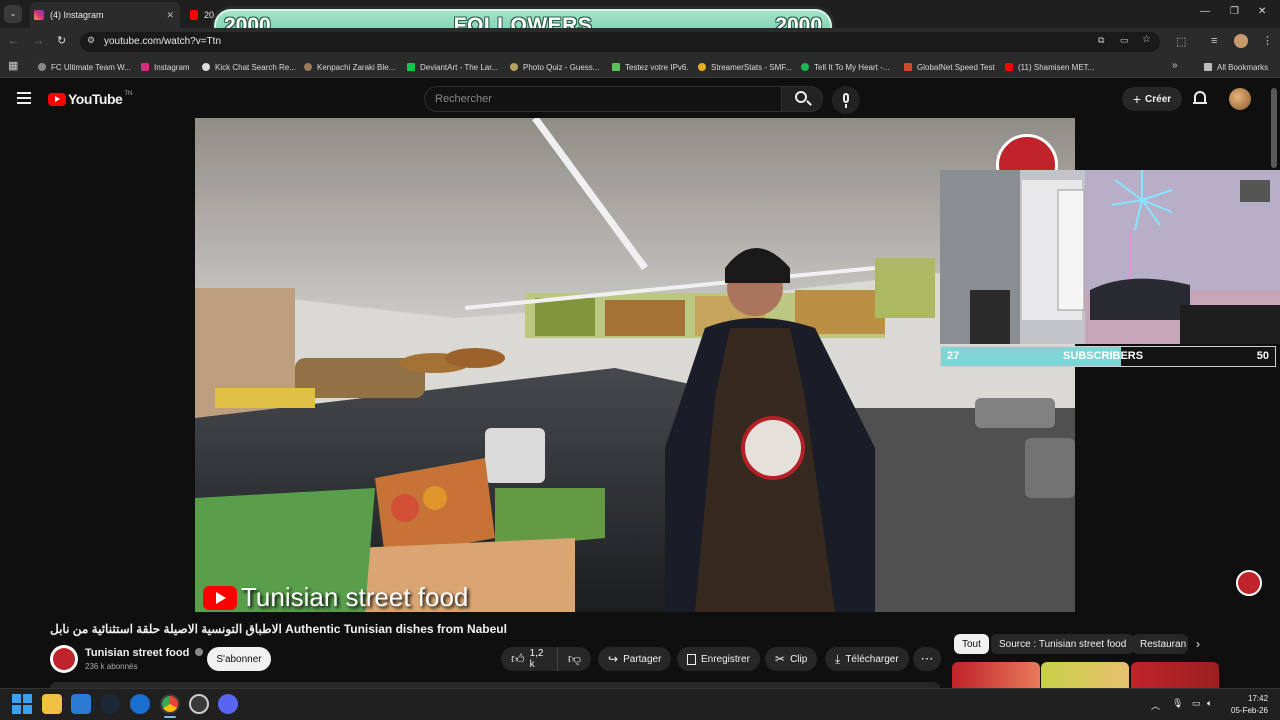  I want to click on dislike-button: 👎︎, so click(574, 659).